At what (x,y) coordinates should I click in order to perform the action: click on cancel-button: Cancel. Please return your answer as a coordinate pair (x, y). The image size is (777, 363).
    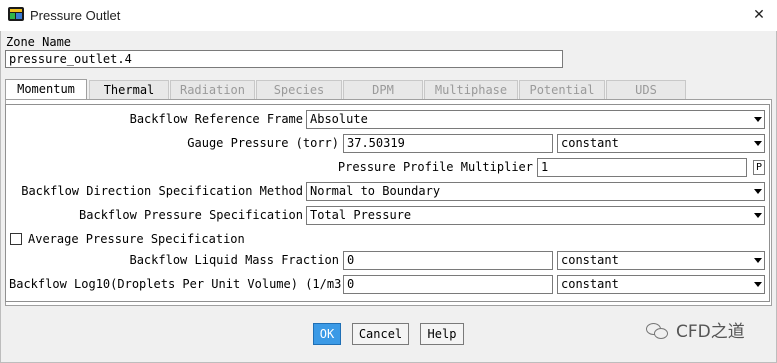
    Looking at the image, I should click on (380, 334).